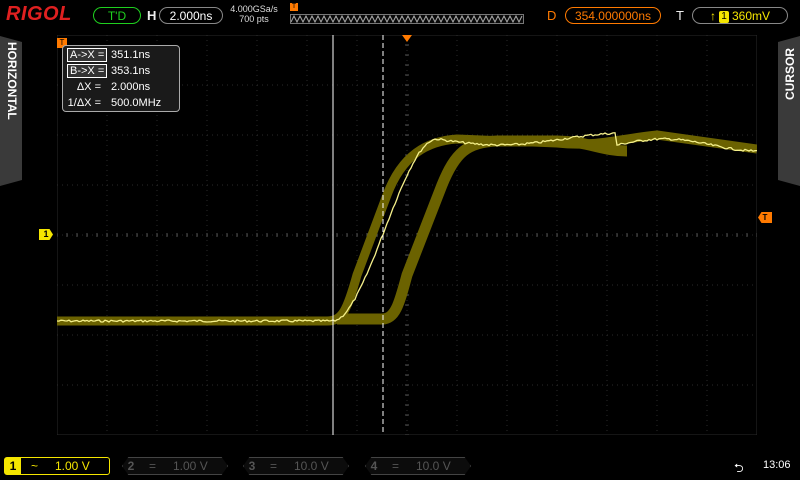 Image resolution: width=800 pixels, height=480 pixels. What do you see at coordinates (117, 15) in the screenshot?
I see `trigger-status-badge: T'D` at bounding box center [117, 15].